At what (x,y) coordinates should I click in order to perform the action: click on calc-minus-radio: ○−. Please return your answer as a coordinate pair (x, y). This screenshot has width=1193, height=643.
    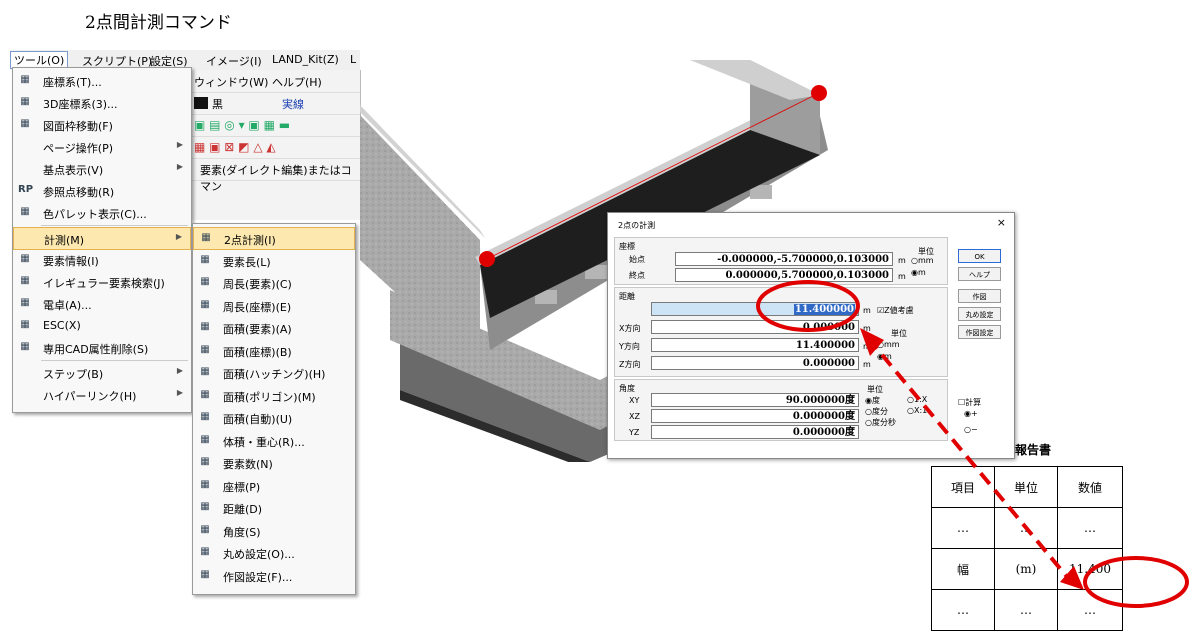
    Looking at the image, I should click on (971, 429).